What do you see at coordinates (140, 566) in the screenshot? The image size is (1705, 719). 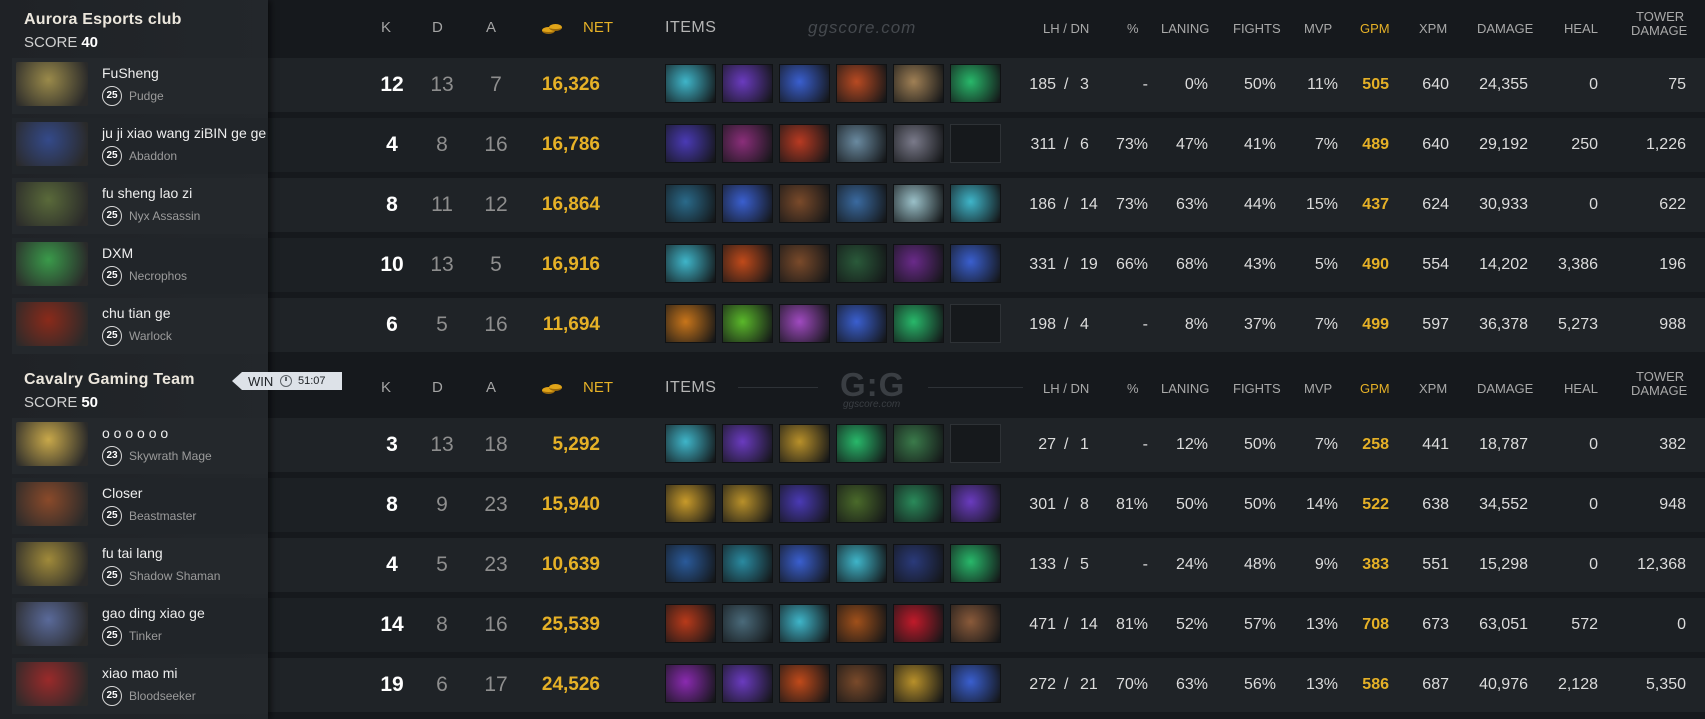 I see `player-card: fu tai lang 25 Shadow Shaman` at bounding box center [140, 566].